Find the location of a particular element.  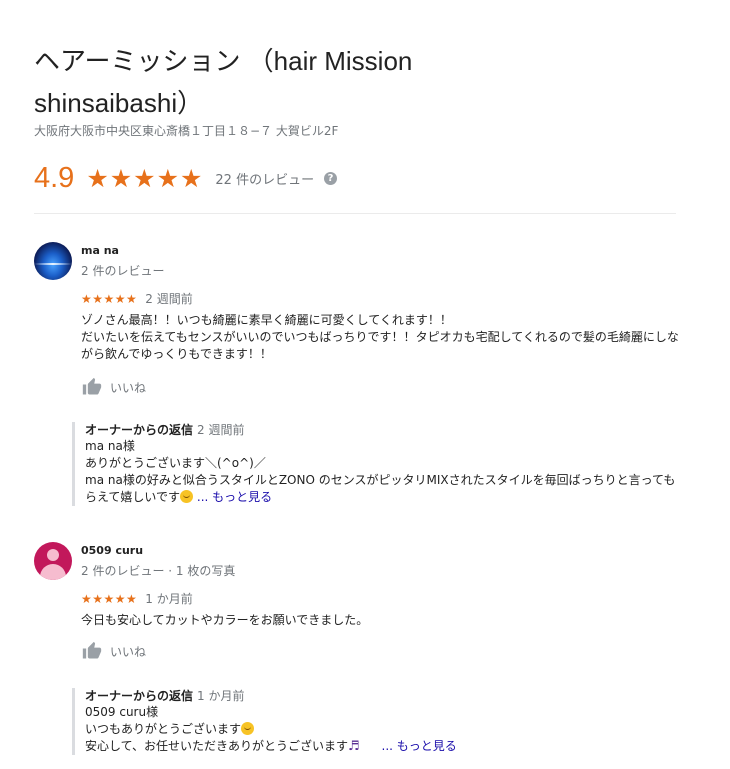

rating-summary: 4.9 ★★★★★ 22 件のレビュー ? is located at coordinates (186, 178).